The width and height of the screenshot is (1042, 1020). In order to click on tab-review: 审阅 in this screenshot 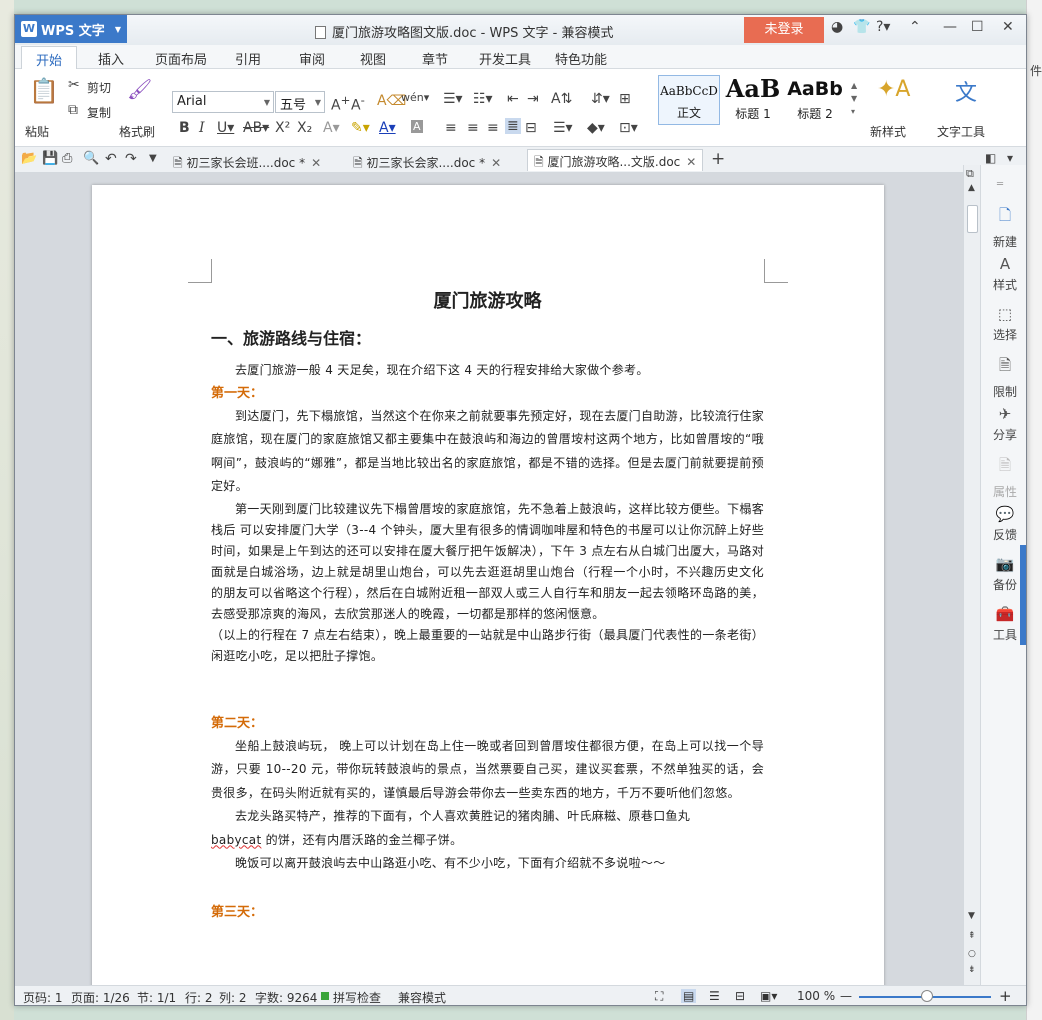, I will do `click(312, 58)`.